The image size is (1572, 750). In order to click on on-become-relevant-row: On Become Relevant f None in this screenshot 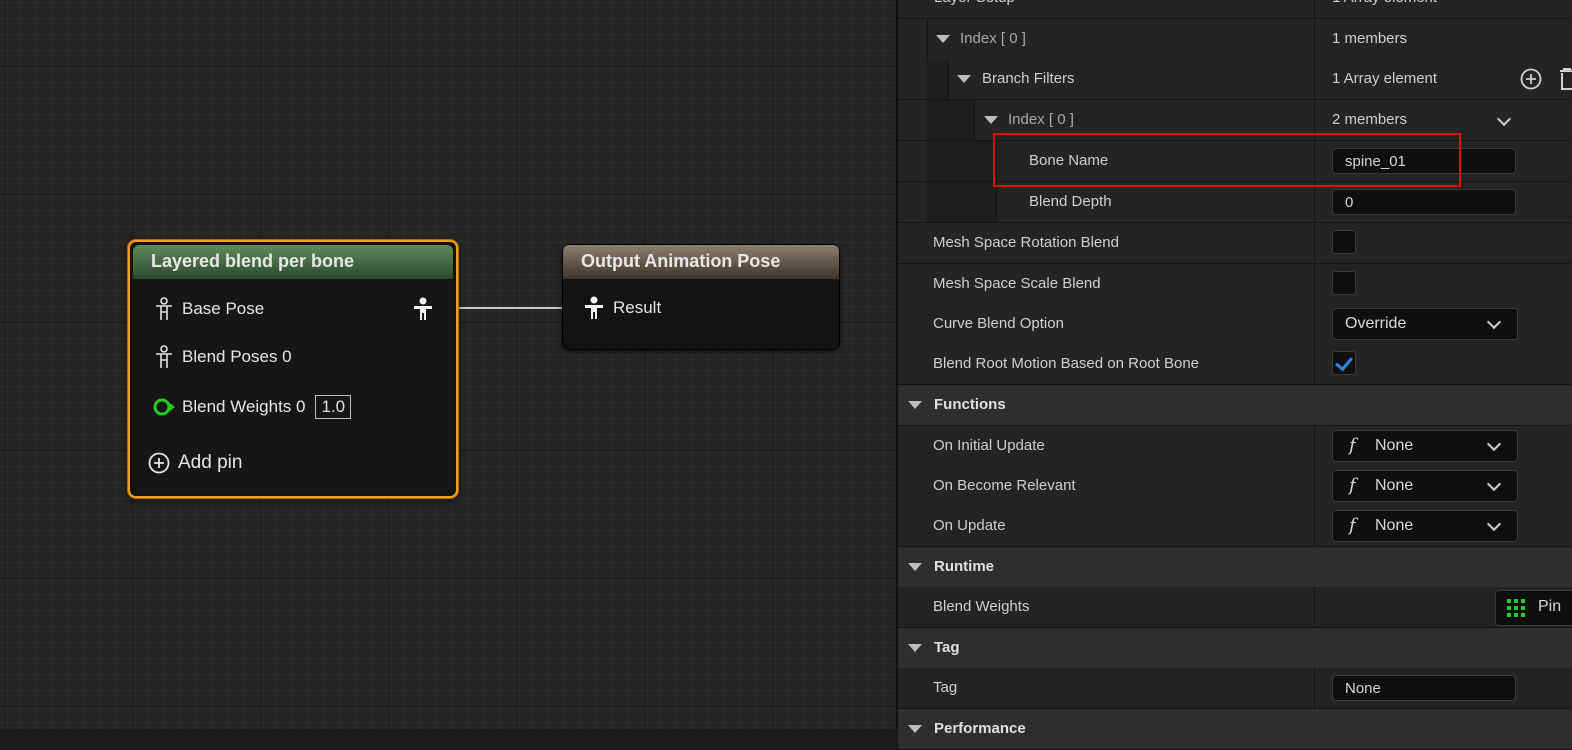, I will do `click(1235, 486)`.